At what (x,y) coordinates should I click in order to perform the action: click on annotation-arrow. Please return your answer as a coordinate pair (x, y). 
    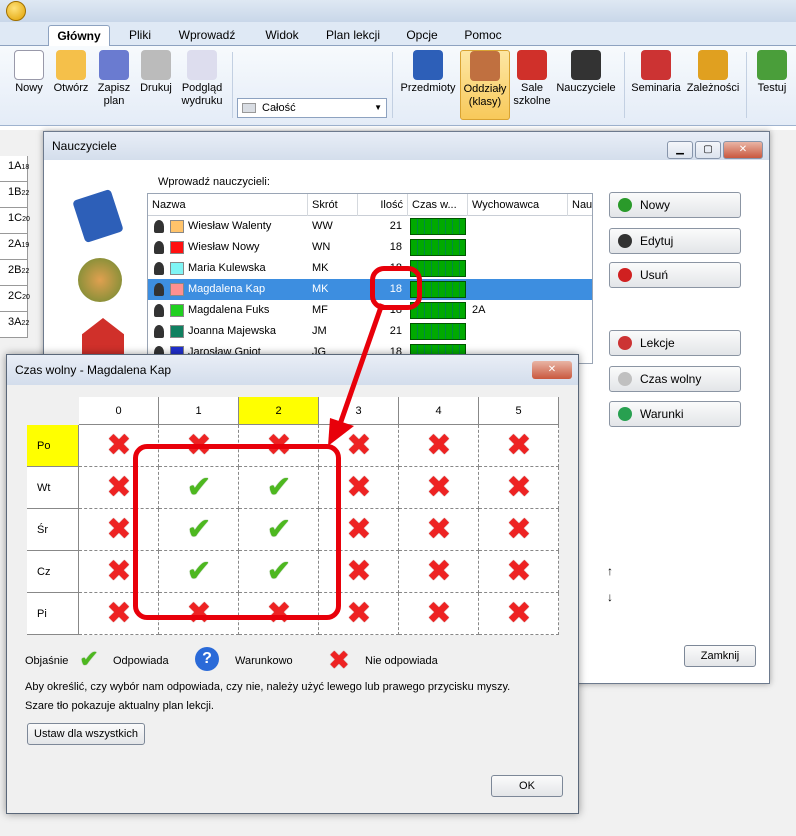
    Looking at the image, I should click on (356, 374).